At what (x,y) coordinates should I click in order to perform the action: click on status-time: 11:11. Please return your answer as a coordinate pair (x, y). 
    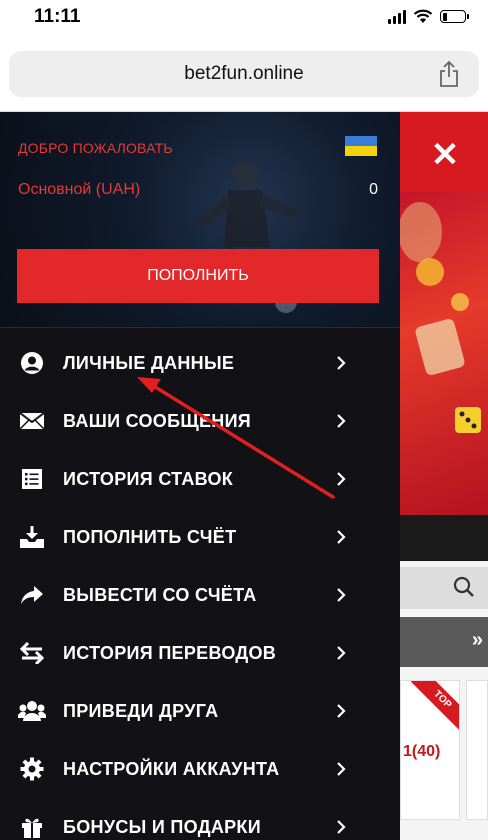
    Looking at the image, I should click on (57, 16).